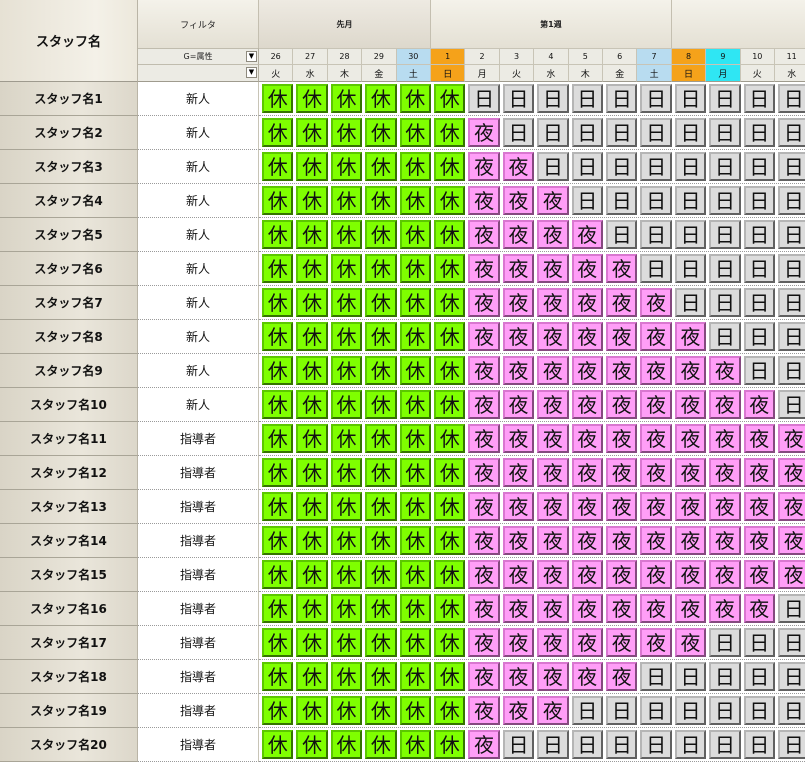 The width and height of the screenshot is (805, 766). Describe the element at coordinates (69, 575) in the screenshot. I see `staff-name-cell: スタッフ名15` at that location.